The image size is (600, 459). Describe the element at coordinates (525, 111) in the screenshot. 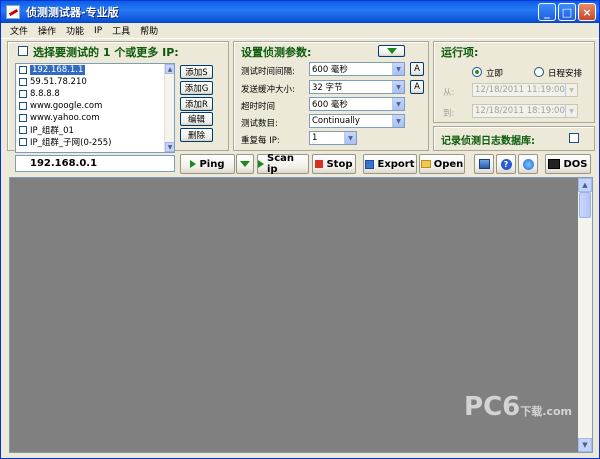

I see `to-datetime: 12/18/2011 18:19:00 ▼` at that location.